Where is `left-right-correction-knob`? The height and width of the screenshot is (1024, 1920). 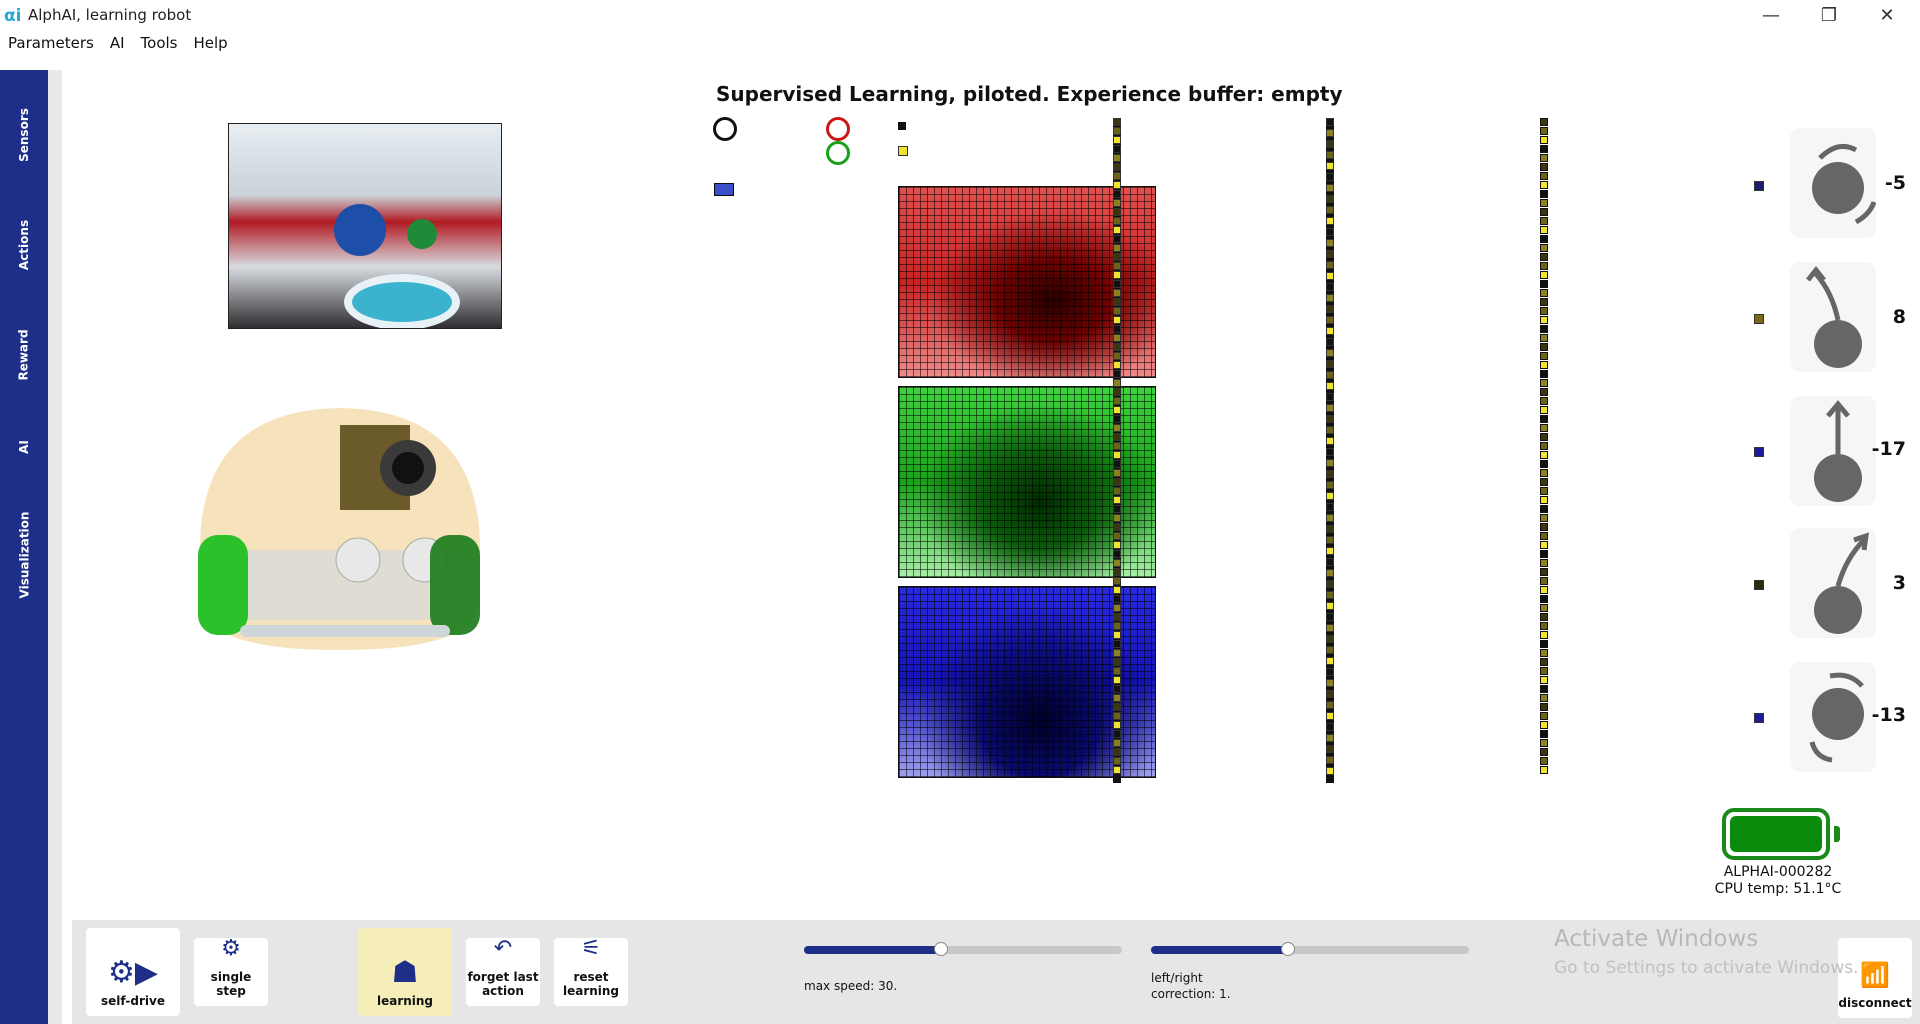 left-right-correction-knob is located at coordinates (1287, 949).